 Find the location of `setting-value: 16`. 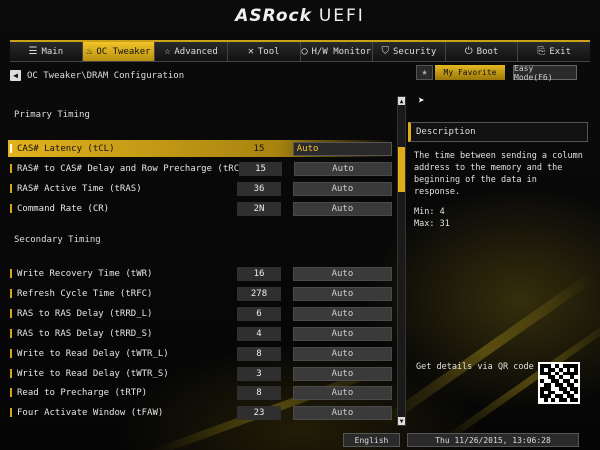

setting-value: 16 is located at coordinates (259, 273).